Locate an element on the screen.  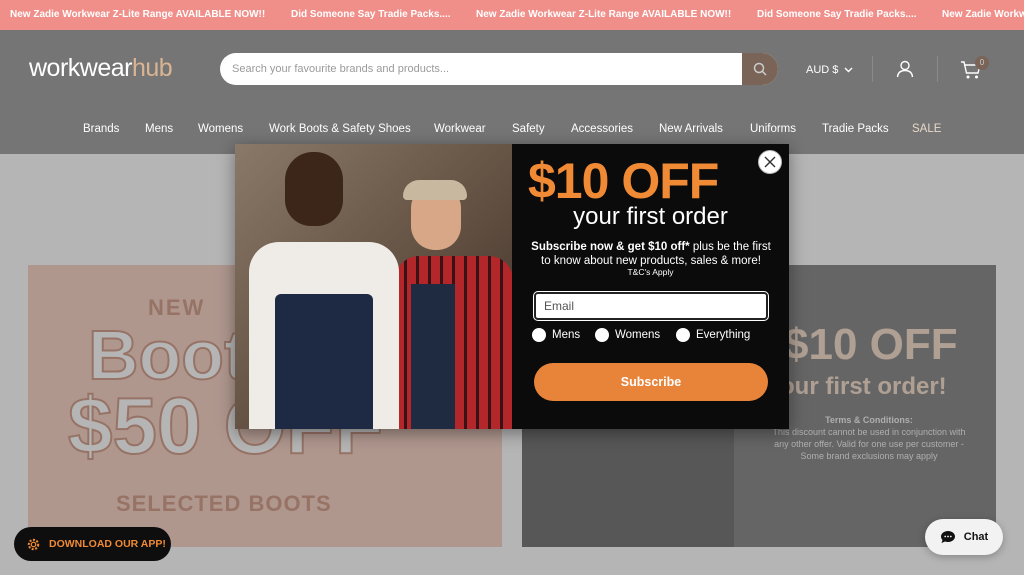
nav-item-tradie-packs: Tradie Packs is located at coordinates (855, 129).